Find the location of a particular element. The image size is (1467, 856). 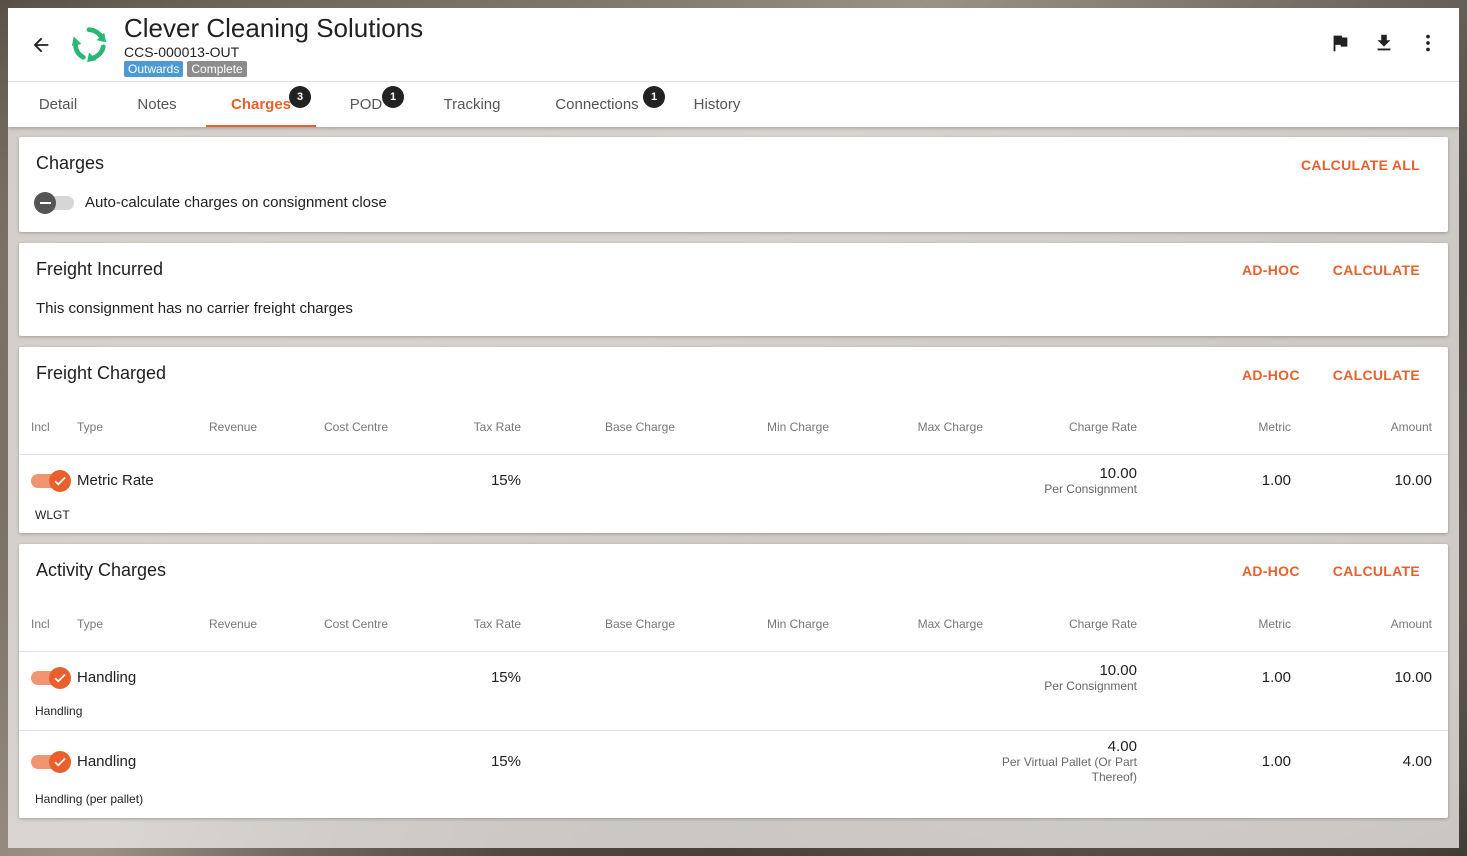

tab-connections: Connections 1 is located at coordinates (597, 104).